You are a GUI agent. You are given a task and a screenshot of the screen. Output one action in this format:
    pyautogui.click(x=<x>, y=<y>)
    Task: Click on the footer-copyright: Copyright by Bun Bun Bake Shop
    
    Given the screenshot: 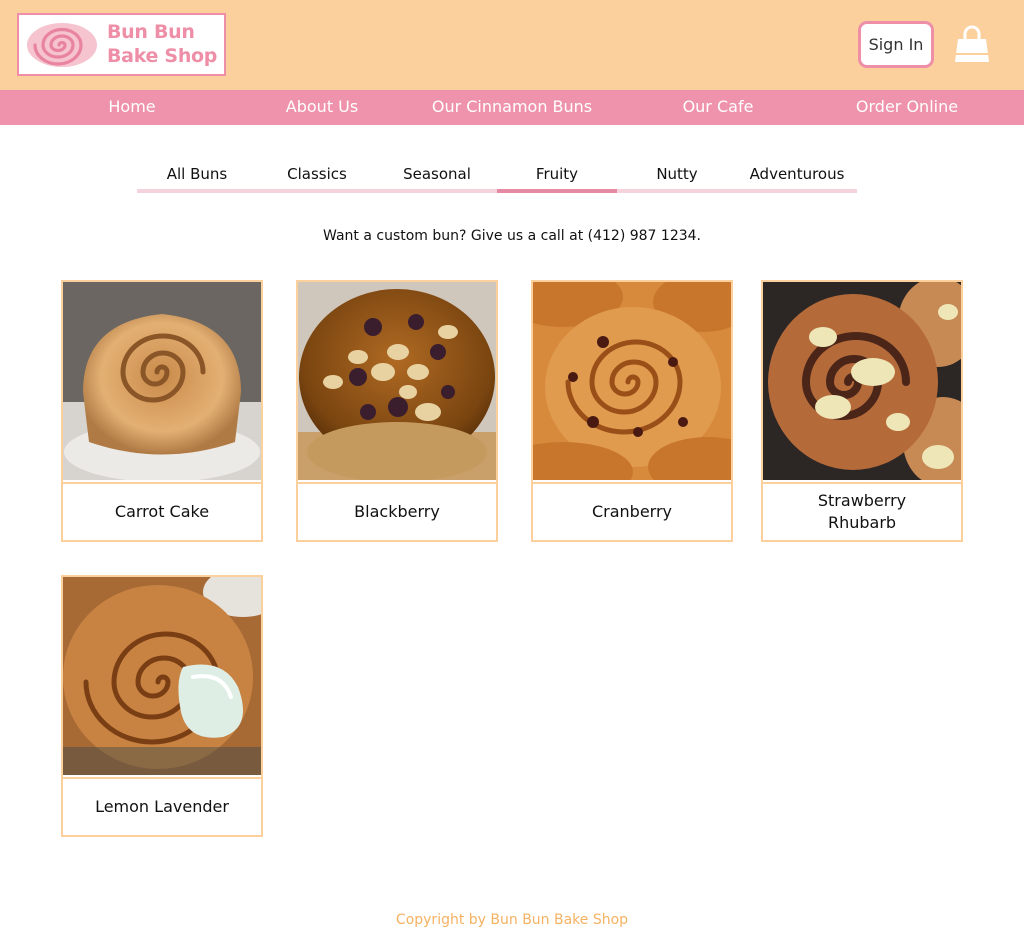 What is the action you would take?
    pyautogui.click(x=512, y=920)
    